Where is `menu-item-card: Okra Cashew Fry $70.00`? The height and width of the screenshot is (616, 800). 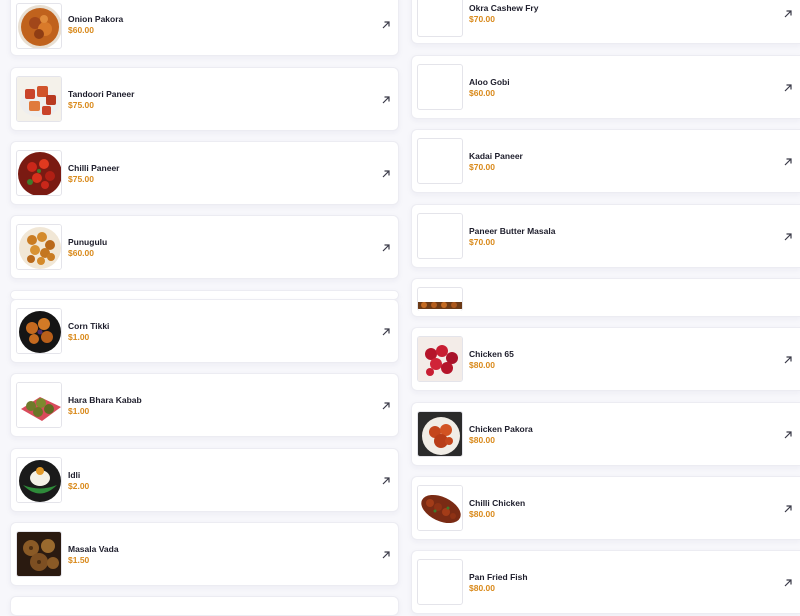 menu-item-card: Okra Cashew Fry $70.00 is located at coordinates (605, 22).